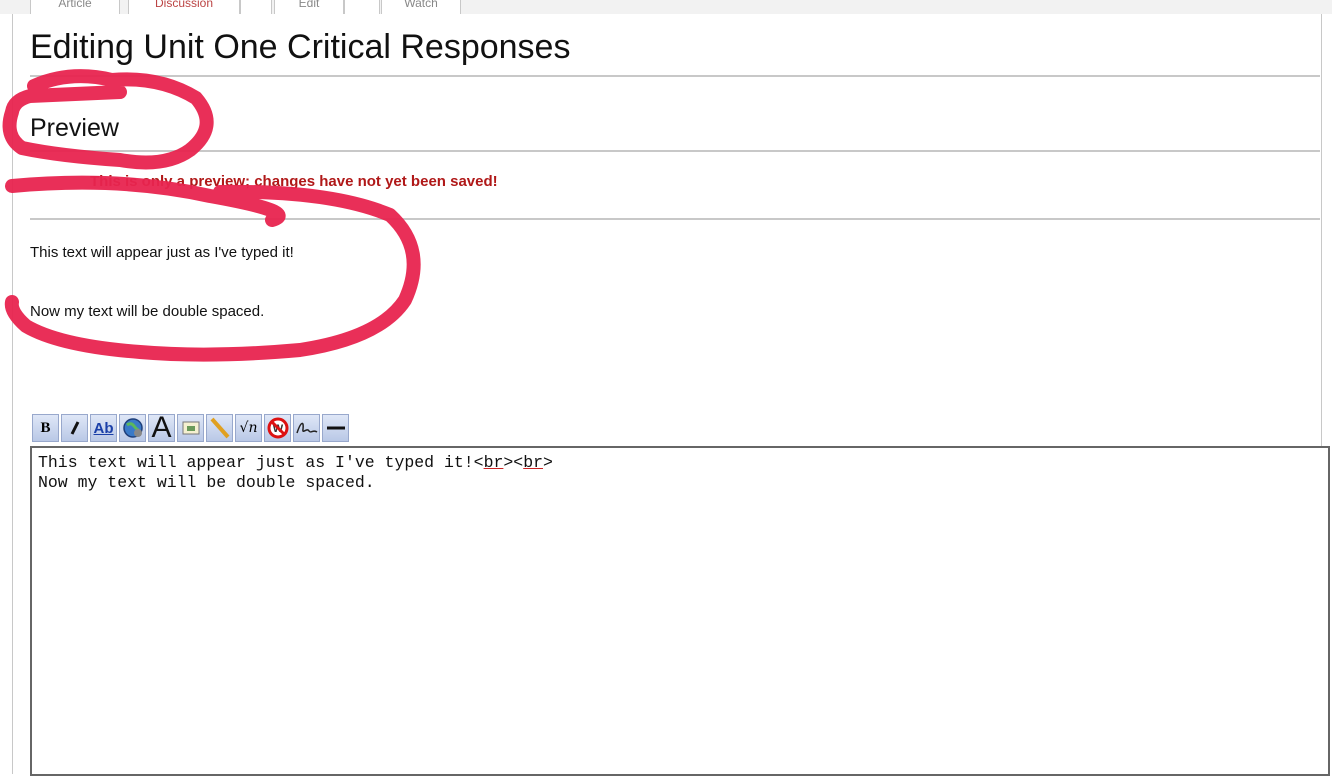 The image size is (1332, 776). I want to click on top-strip: Article Discussion Edit Watch, so click(666, 7).